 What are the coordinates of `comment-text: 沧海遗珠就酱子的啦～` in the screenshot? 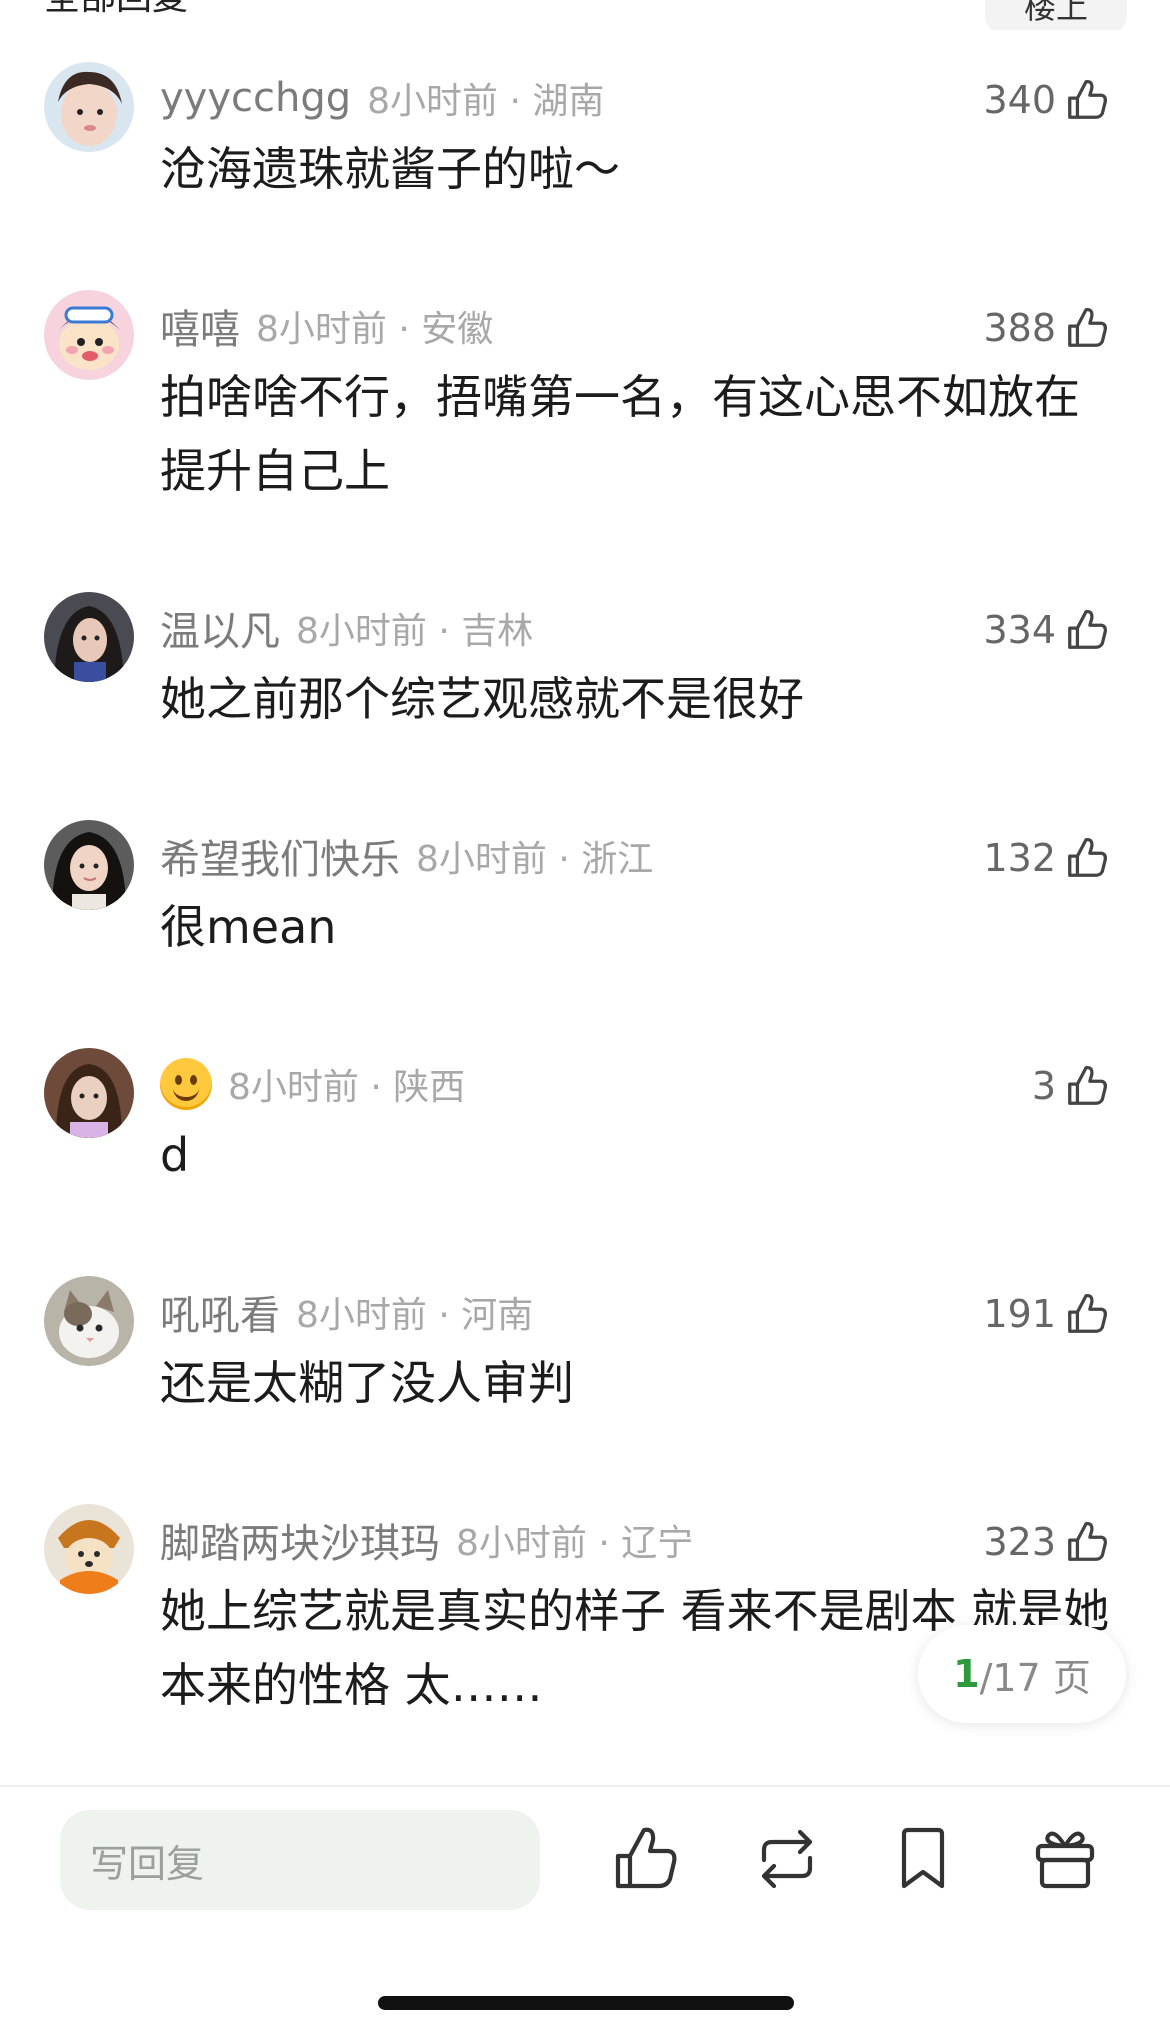 It's located at (390, 169).